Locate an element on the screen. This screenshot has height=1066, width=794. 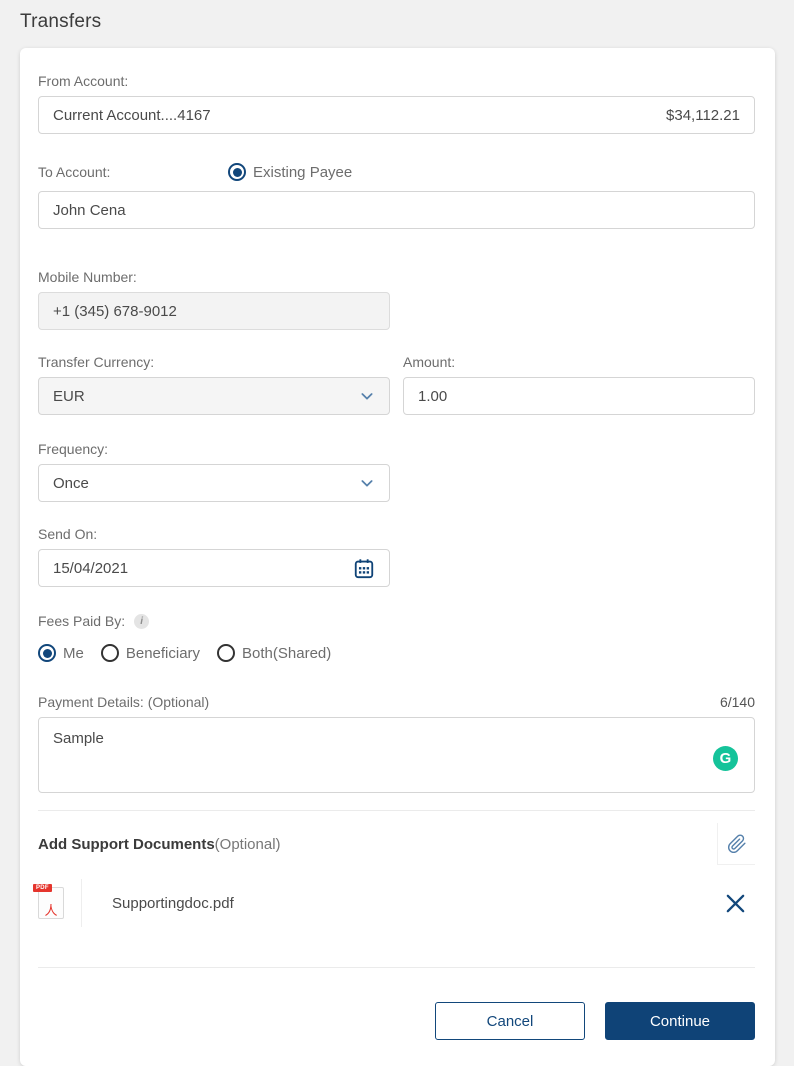
char-counter: 6/140 is located at coordinates (737, 702).